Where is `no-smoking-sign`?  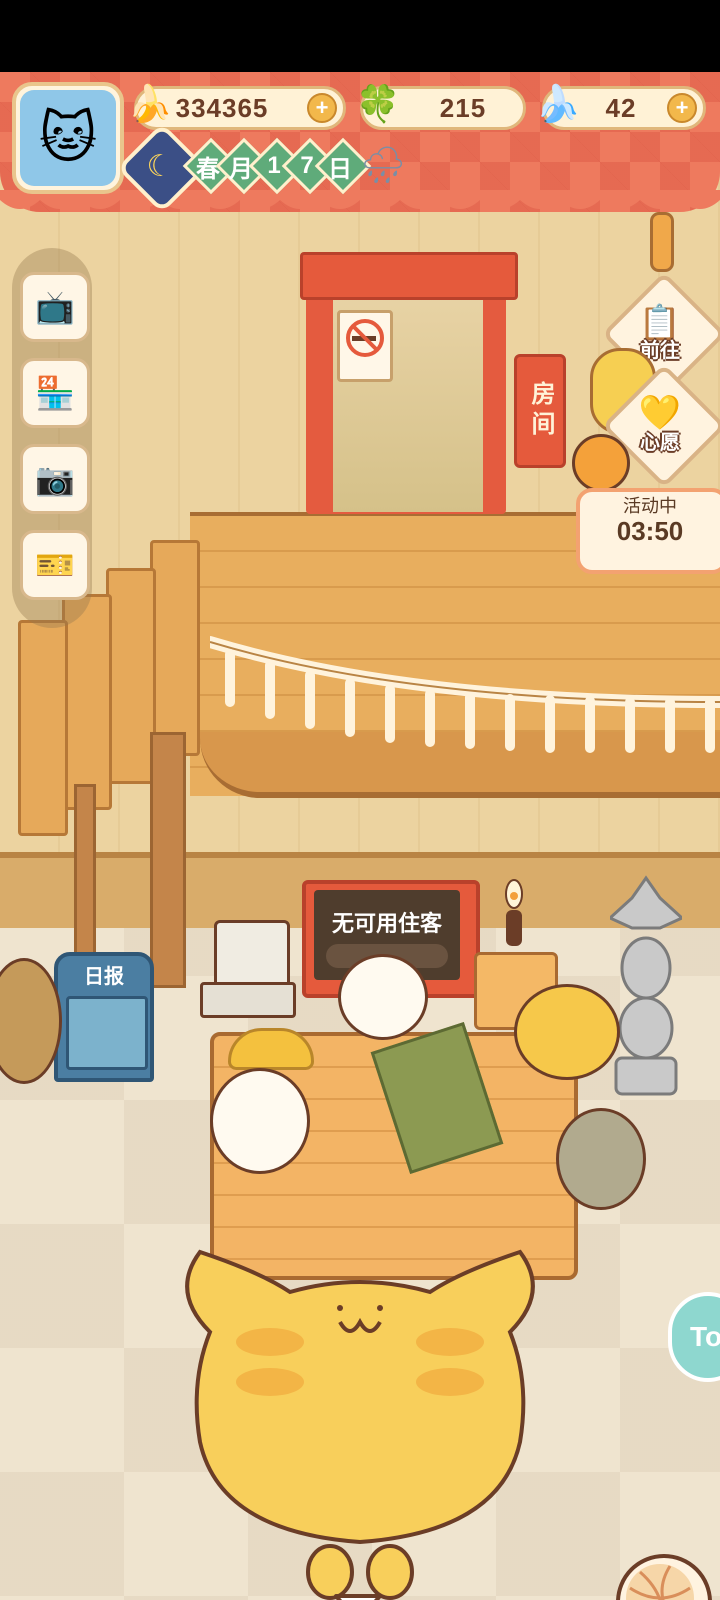
no-smoking-sign is located at coordinates (365, 346).